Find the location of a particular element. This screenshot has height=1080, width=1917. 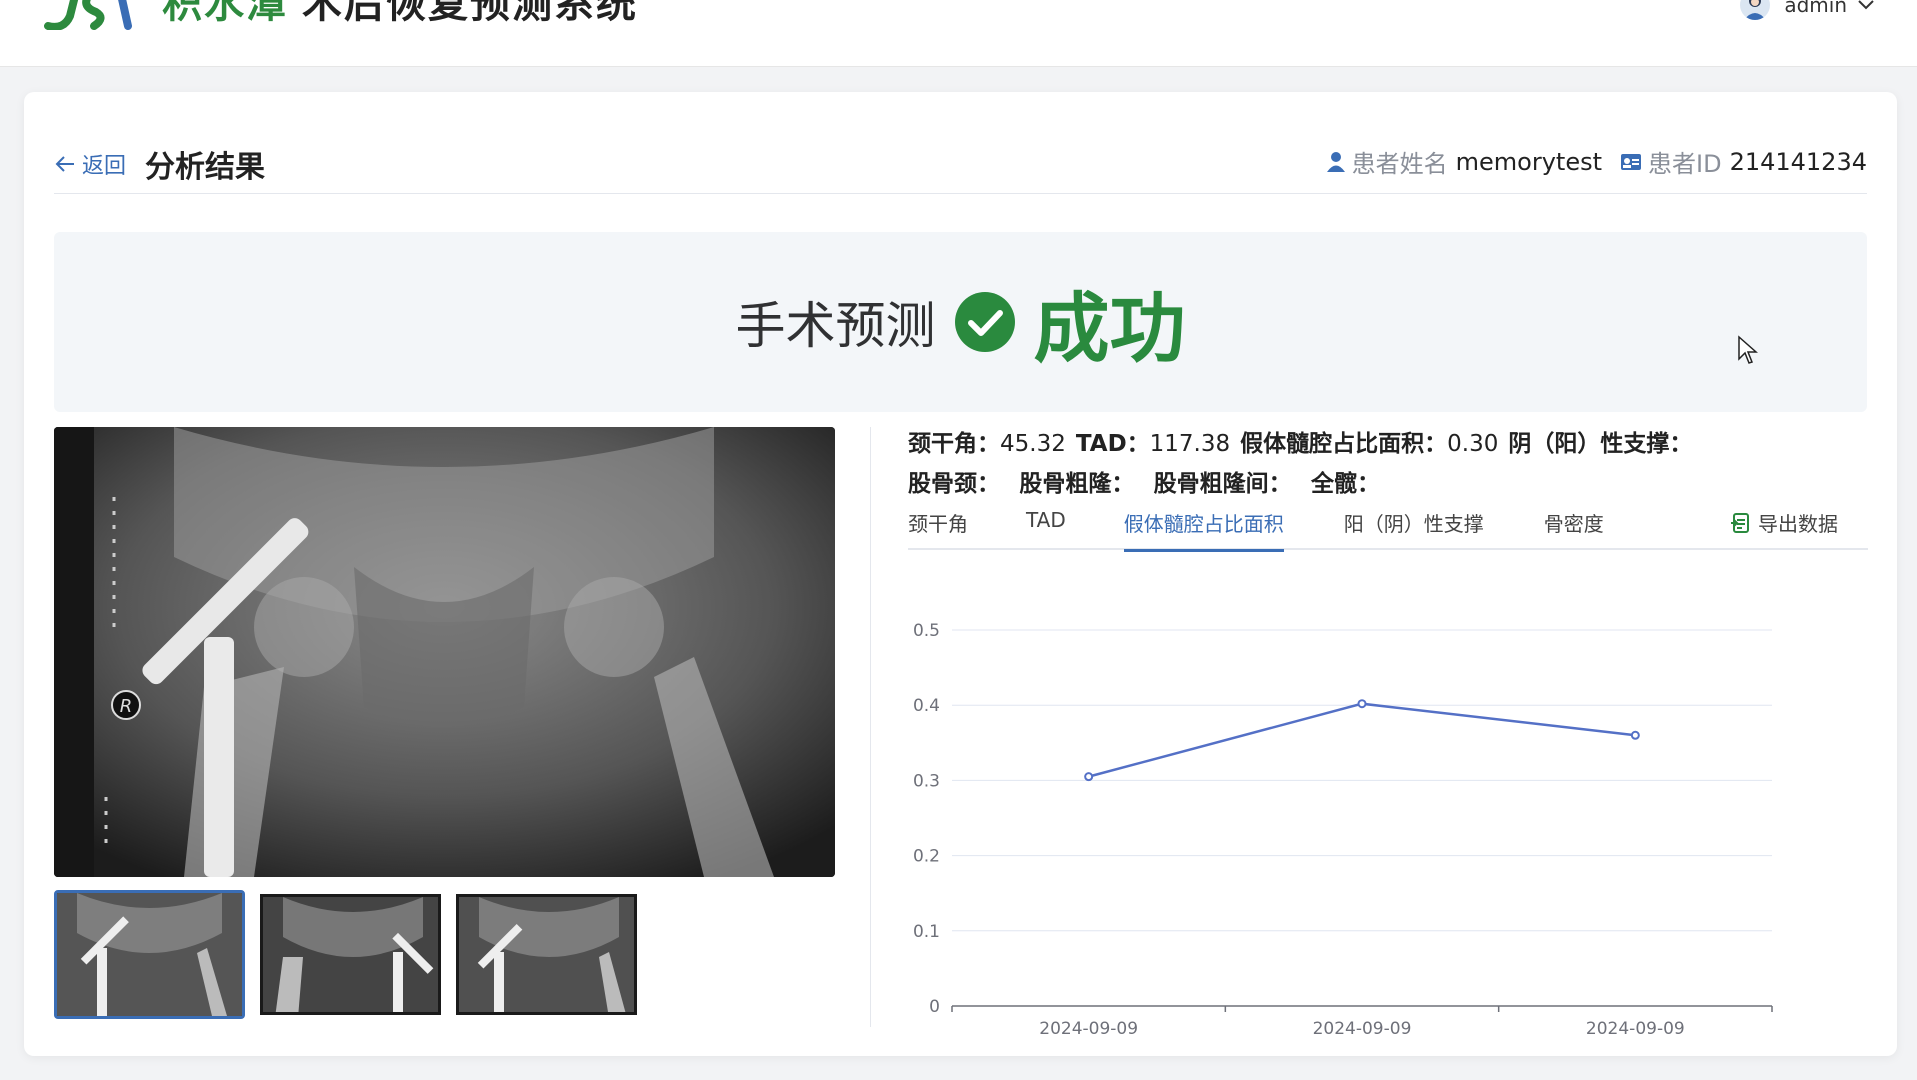

logo-icon is located at coordinates (94, 15).